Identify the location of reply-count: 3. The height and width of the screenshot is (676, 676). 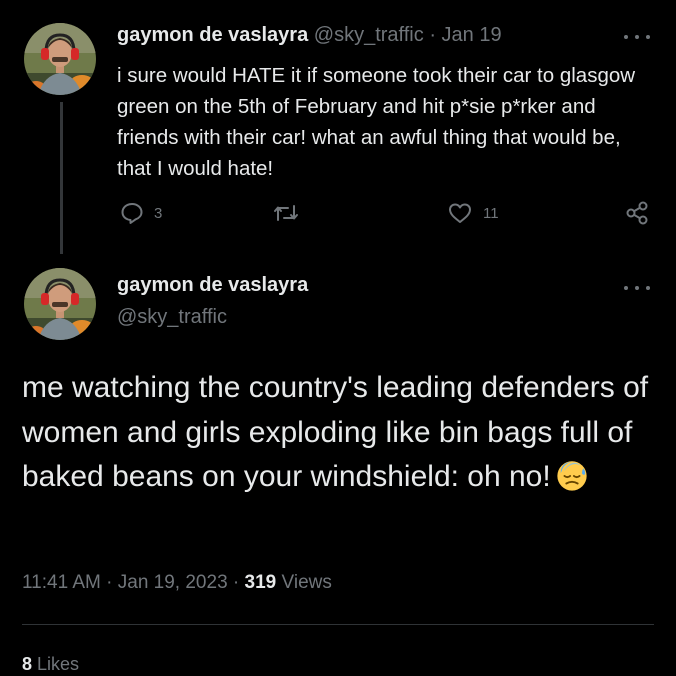
(158, 213).